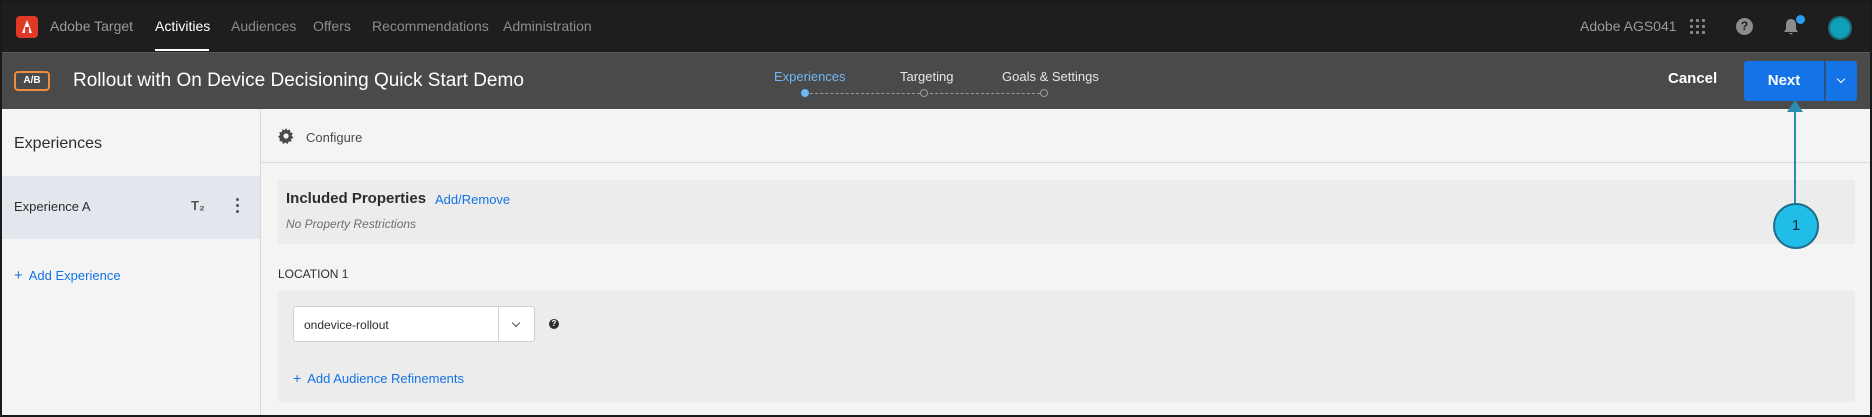 This screenshot has width=1872, height=417. What do you see at coordinates (1050, 76) in the screenshot?
I see `step-goals-settings: Goals & Settings` at bounding box center [1050, 76].